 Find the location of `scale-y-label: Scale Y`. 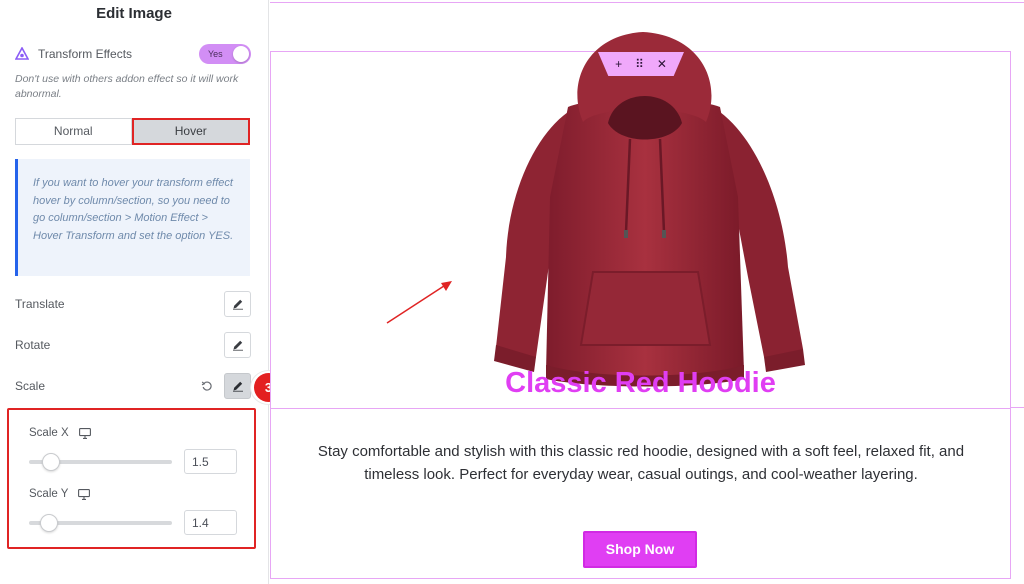

scale-y-label: Scale Y is located at coordinates (49, 494).